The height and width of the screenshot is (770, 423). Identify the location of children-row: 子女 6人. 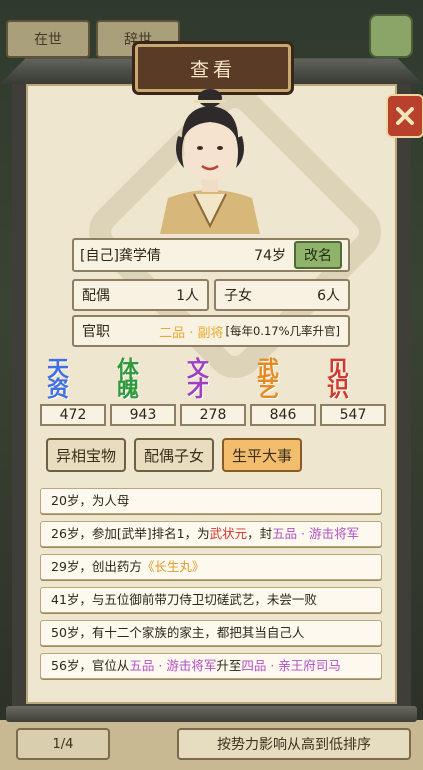
(282, 295).